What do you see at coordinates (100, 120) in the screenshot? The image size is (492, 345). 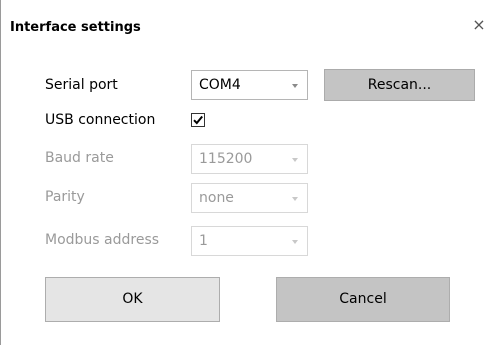 I see `usb-connection-label: USB connection` at bounding box center [100, 120].